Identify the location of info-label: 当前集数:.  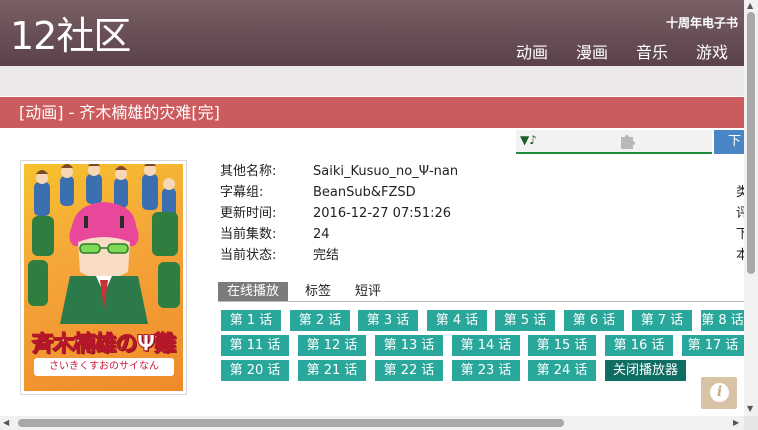
(248, 234).